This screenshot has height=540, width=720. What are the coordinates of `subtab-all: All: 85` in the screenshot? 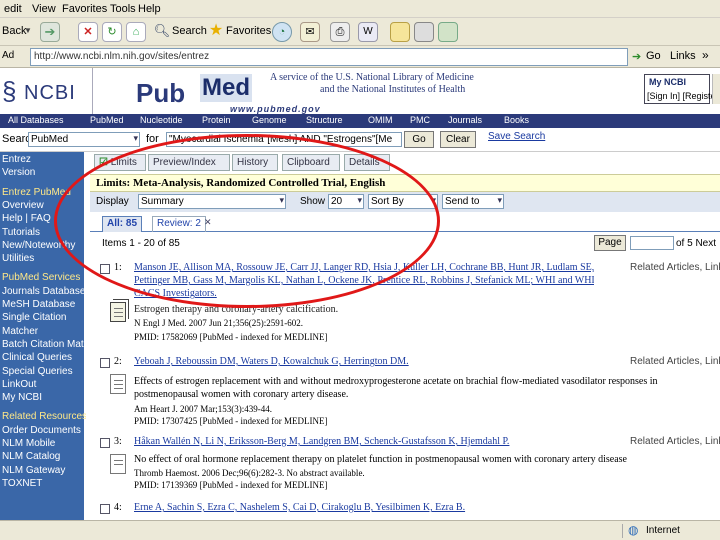 It's located at (122, 224).